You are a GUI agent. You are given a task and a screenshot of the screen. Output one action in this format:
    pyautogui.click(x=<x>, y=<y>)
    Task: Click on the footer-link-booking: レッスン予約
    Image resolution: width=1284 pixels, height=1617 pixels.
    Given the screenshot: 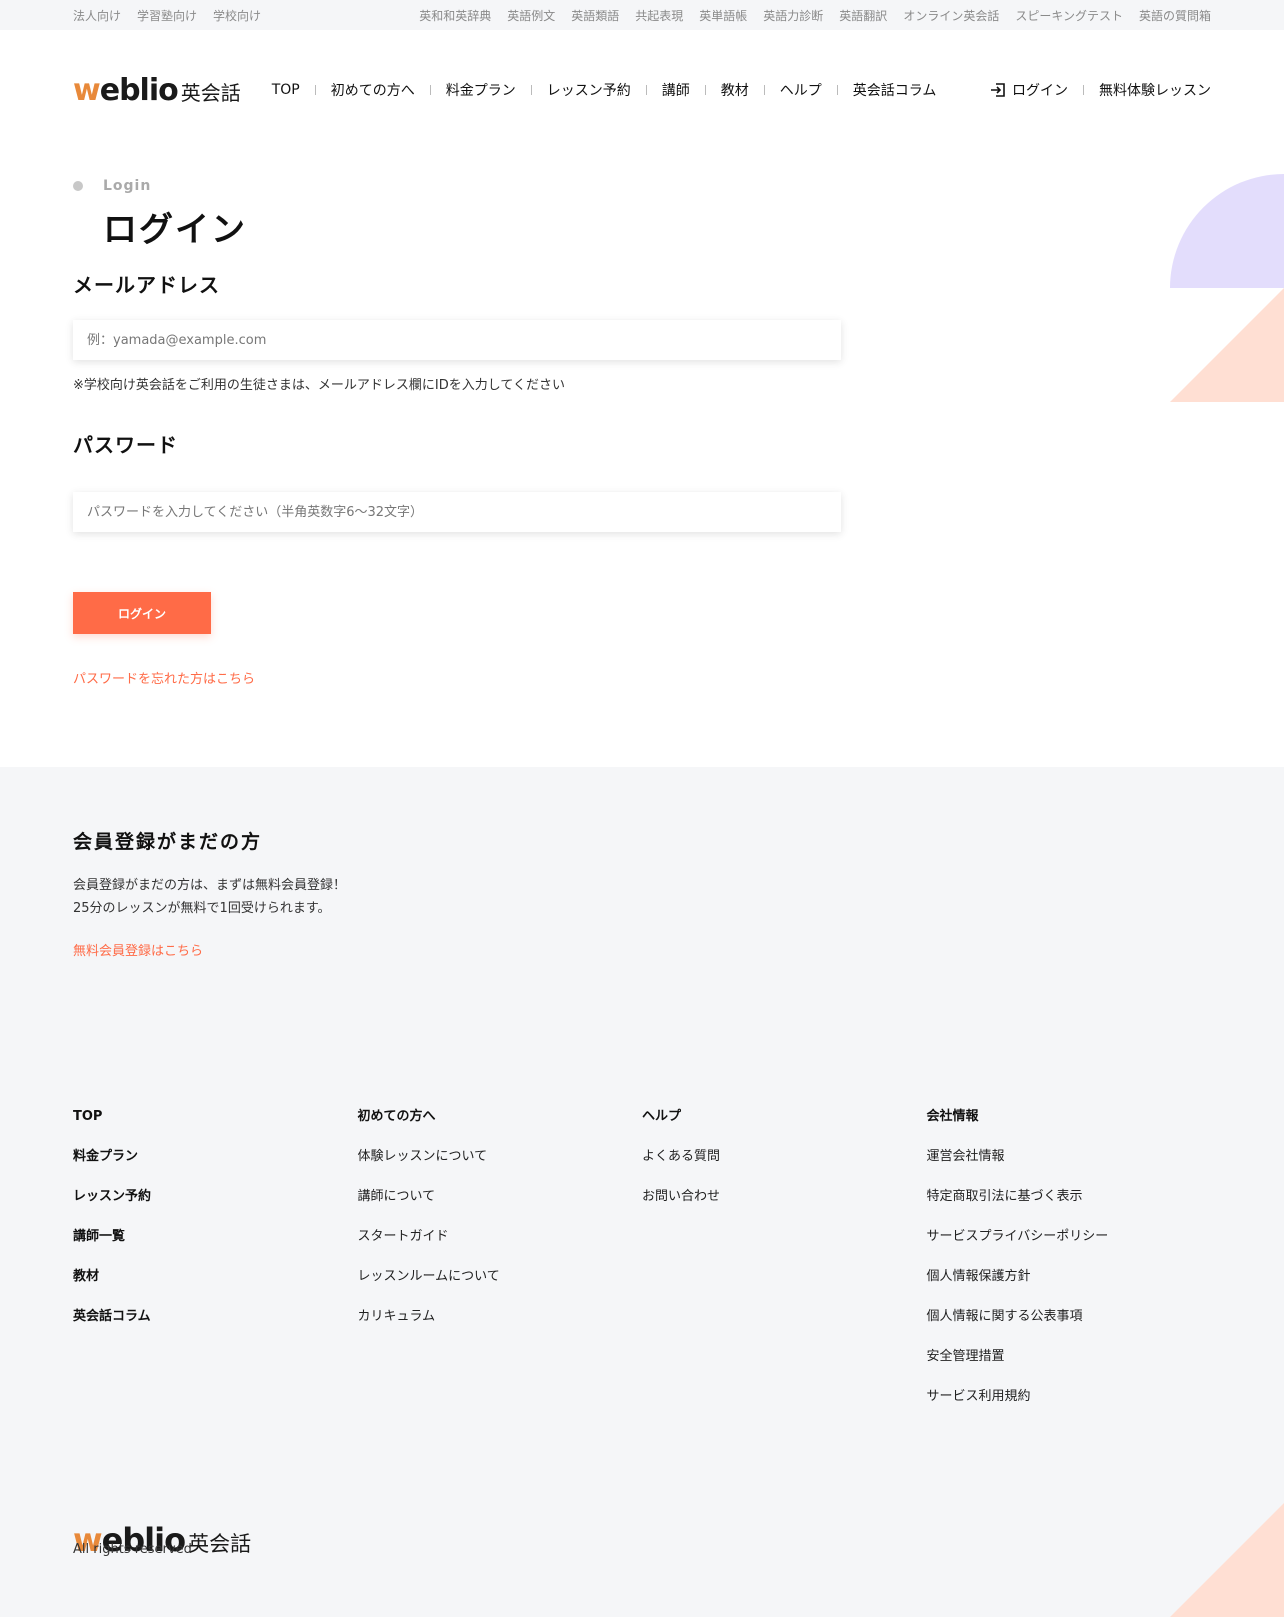 What is the action you would take?
    pyautogui.click(x=215, y=1207)
    